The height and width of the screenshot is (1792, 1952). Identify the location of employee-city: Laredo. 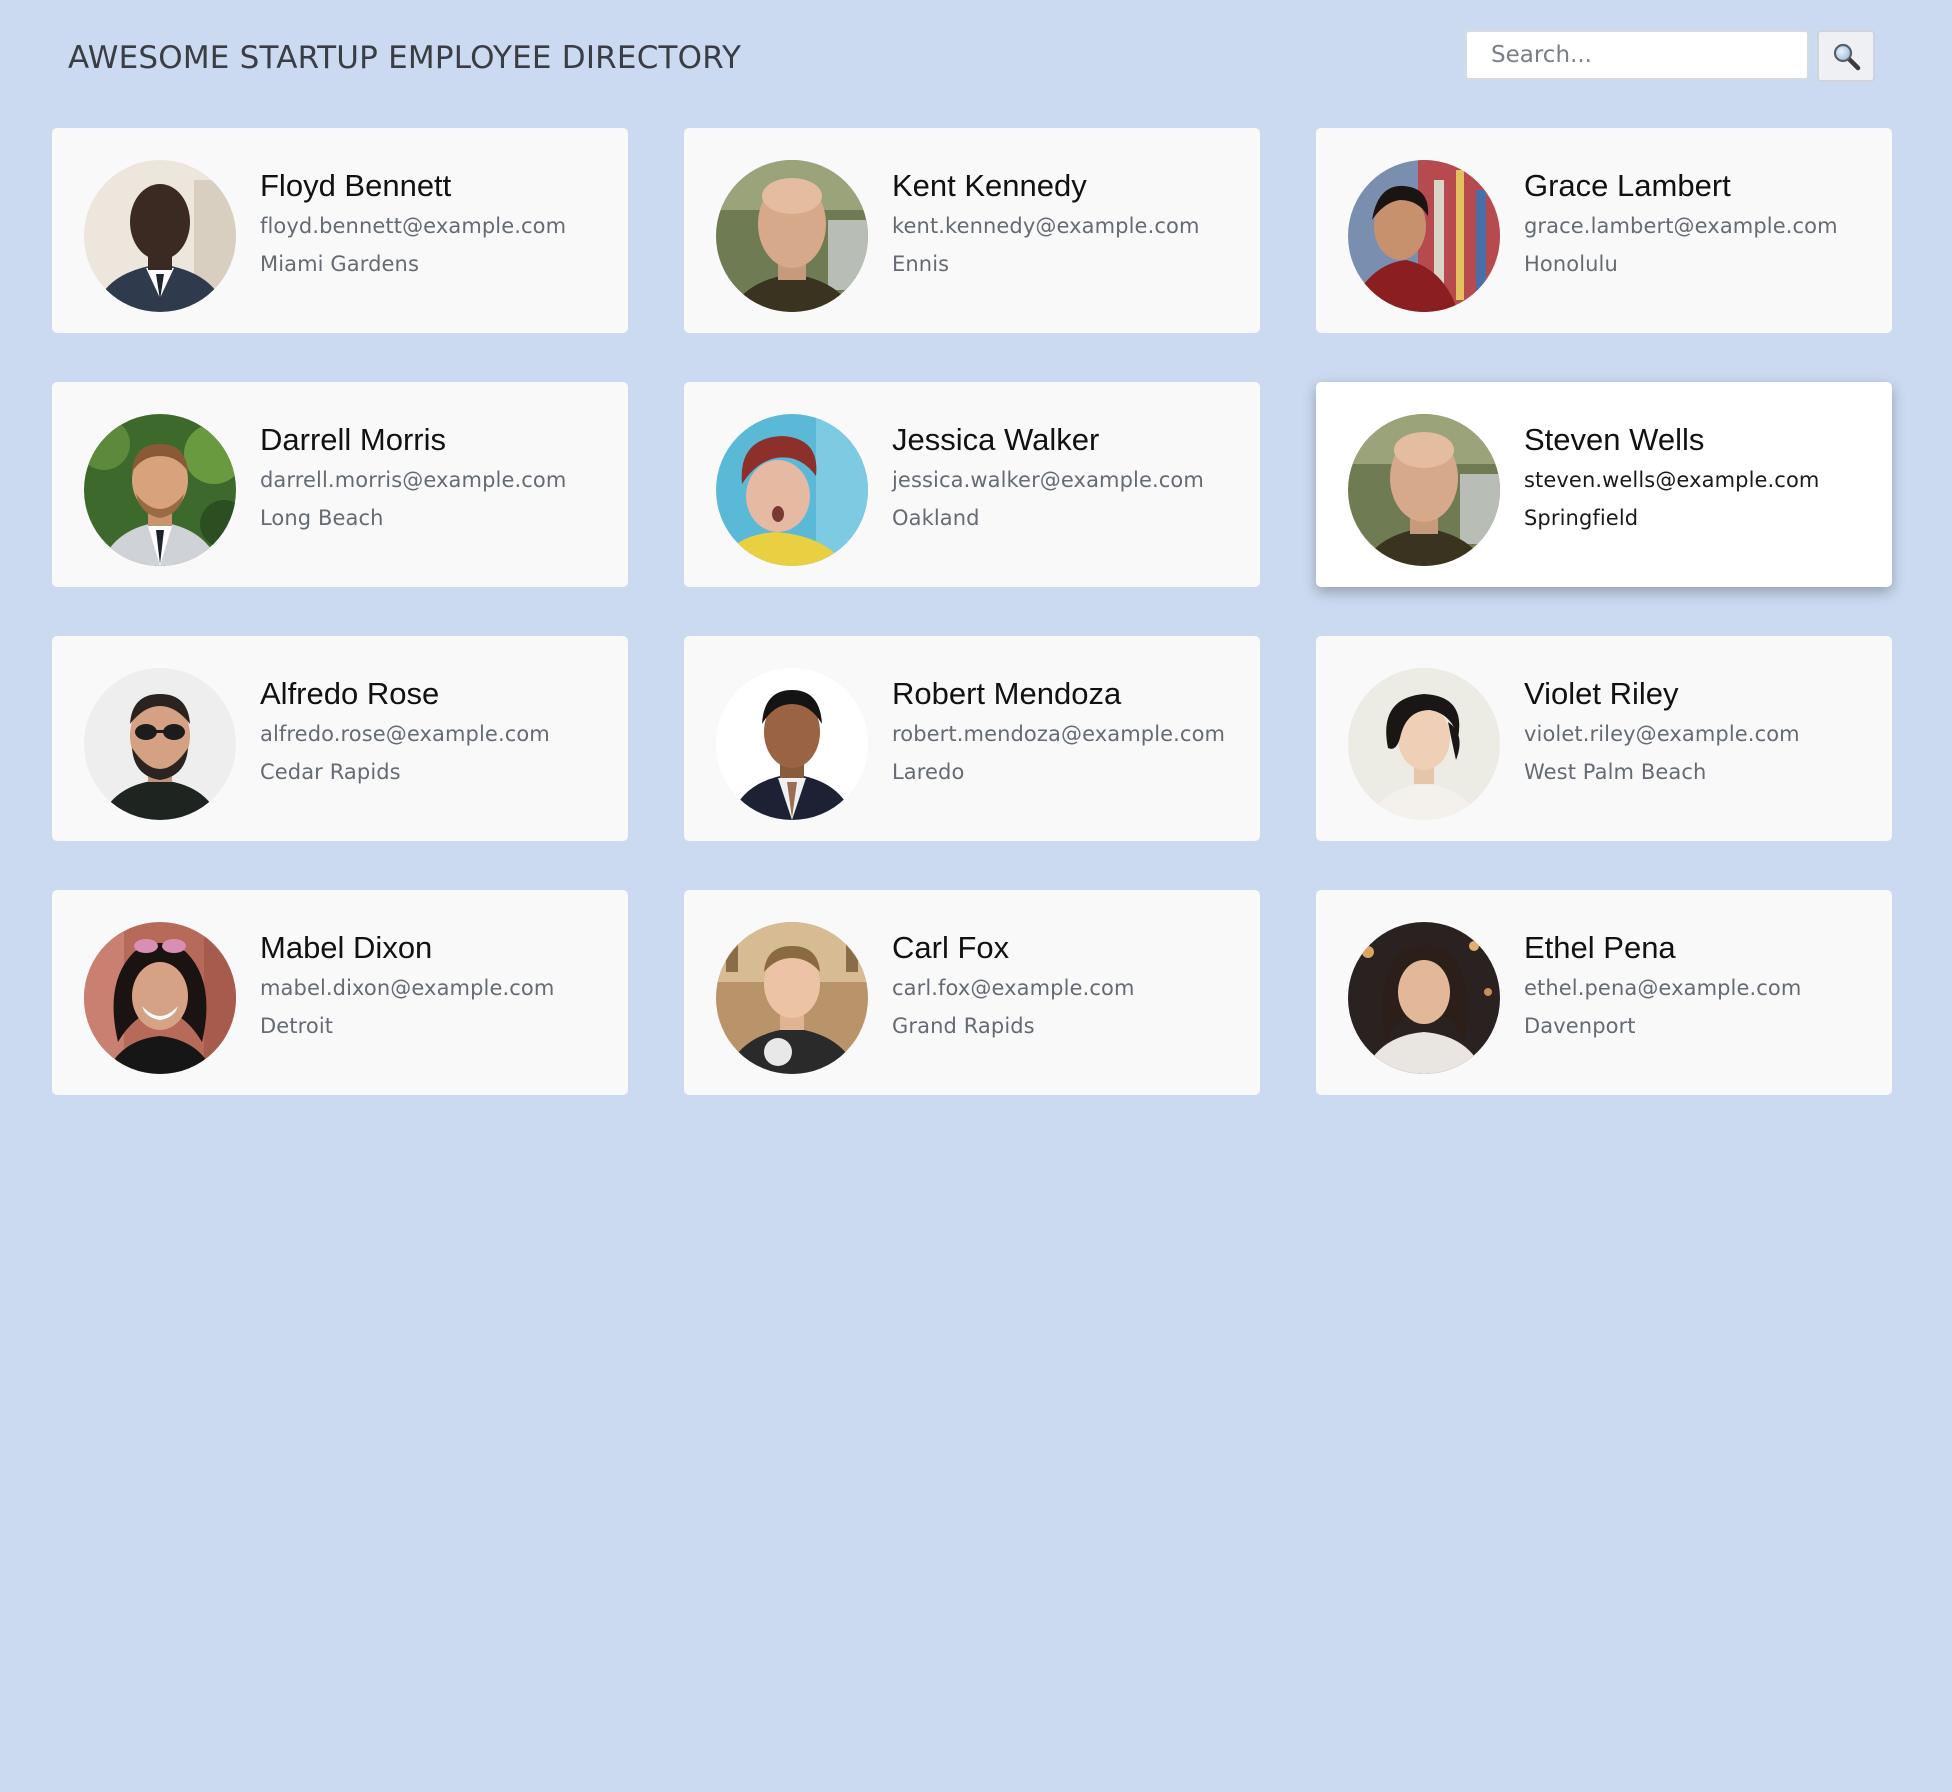
(928, 772).